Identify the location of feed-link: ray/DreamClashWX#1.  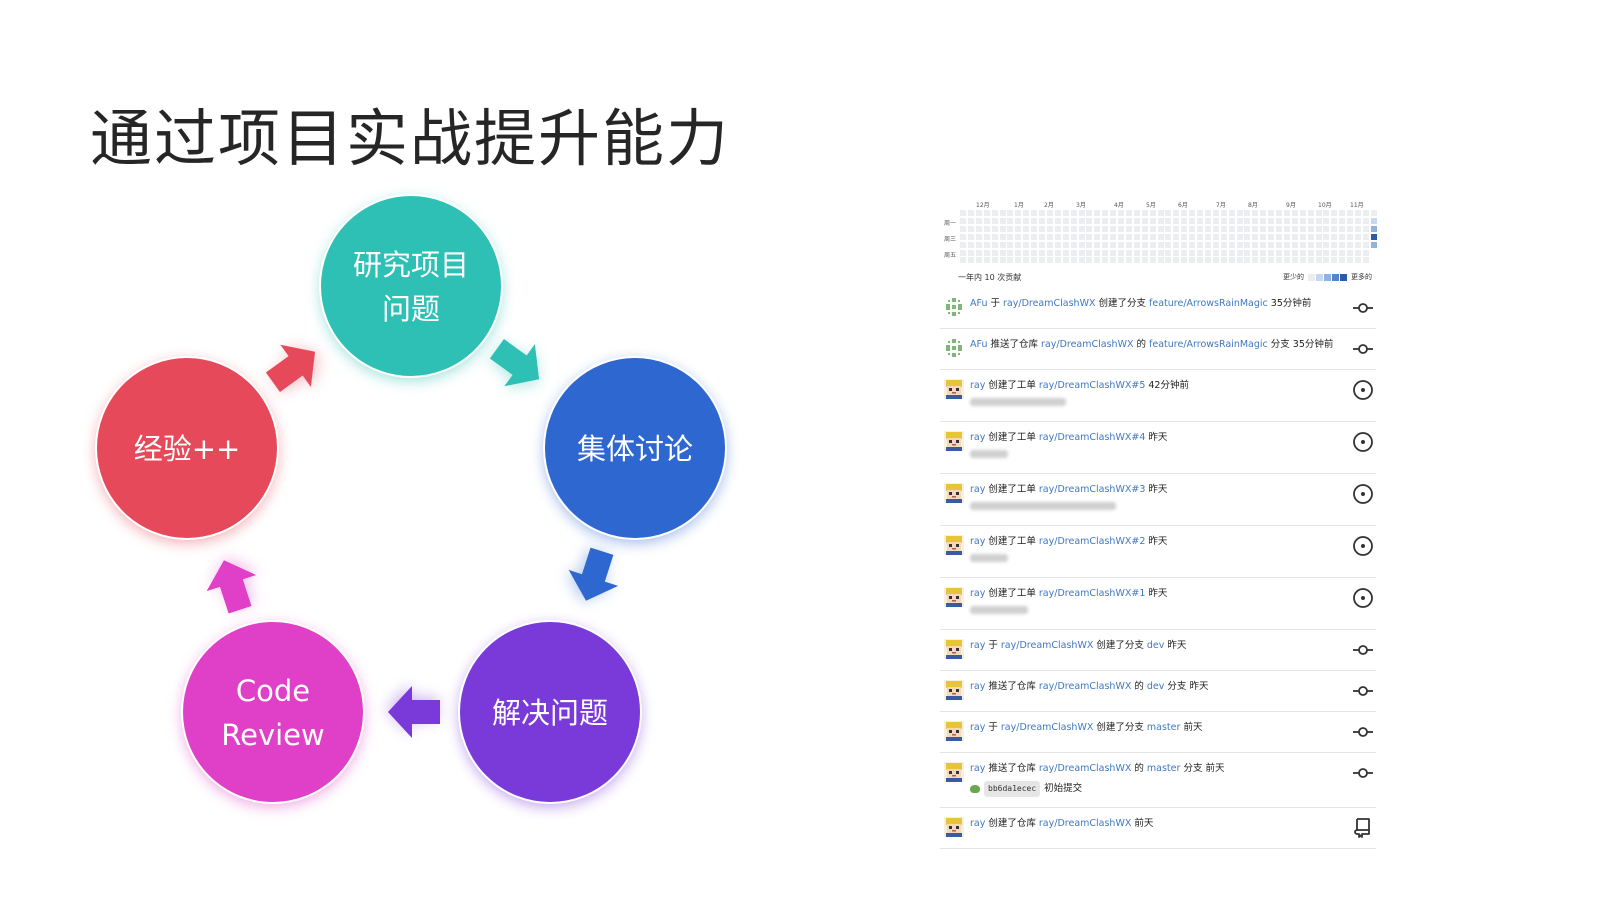
(1092, 593).